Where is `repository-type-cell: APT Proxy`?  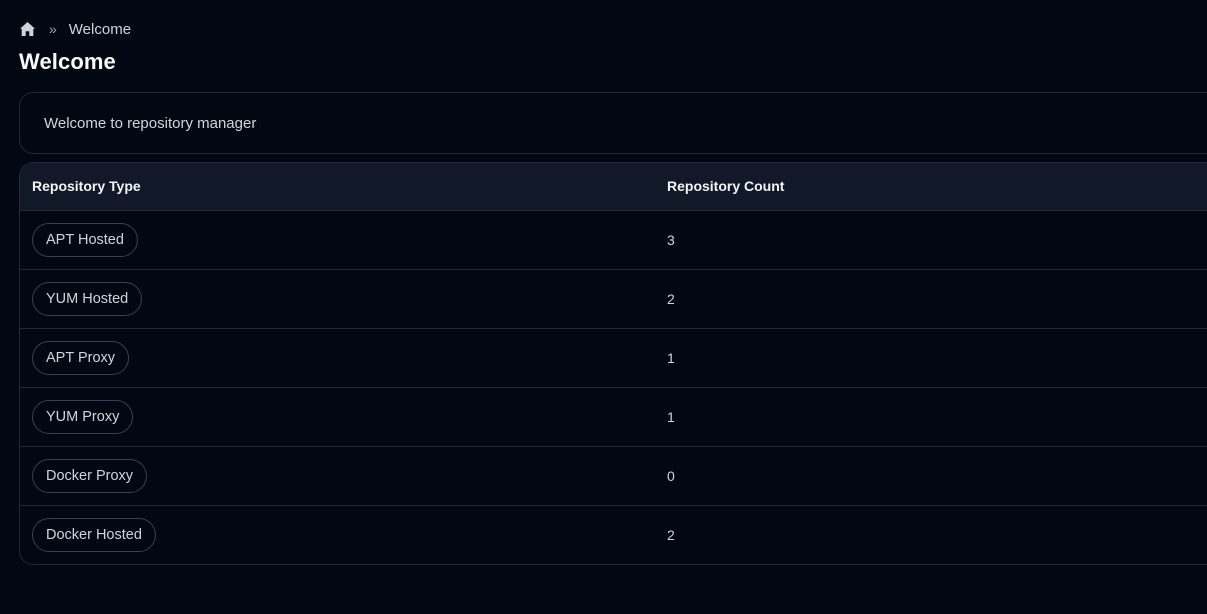
repository-type-cell: APT Proxy is located at coordinates (337, 357).